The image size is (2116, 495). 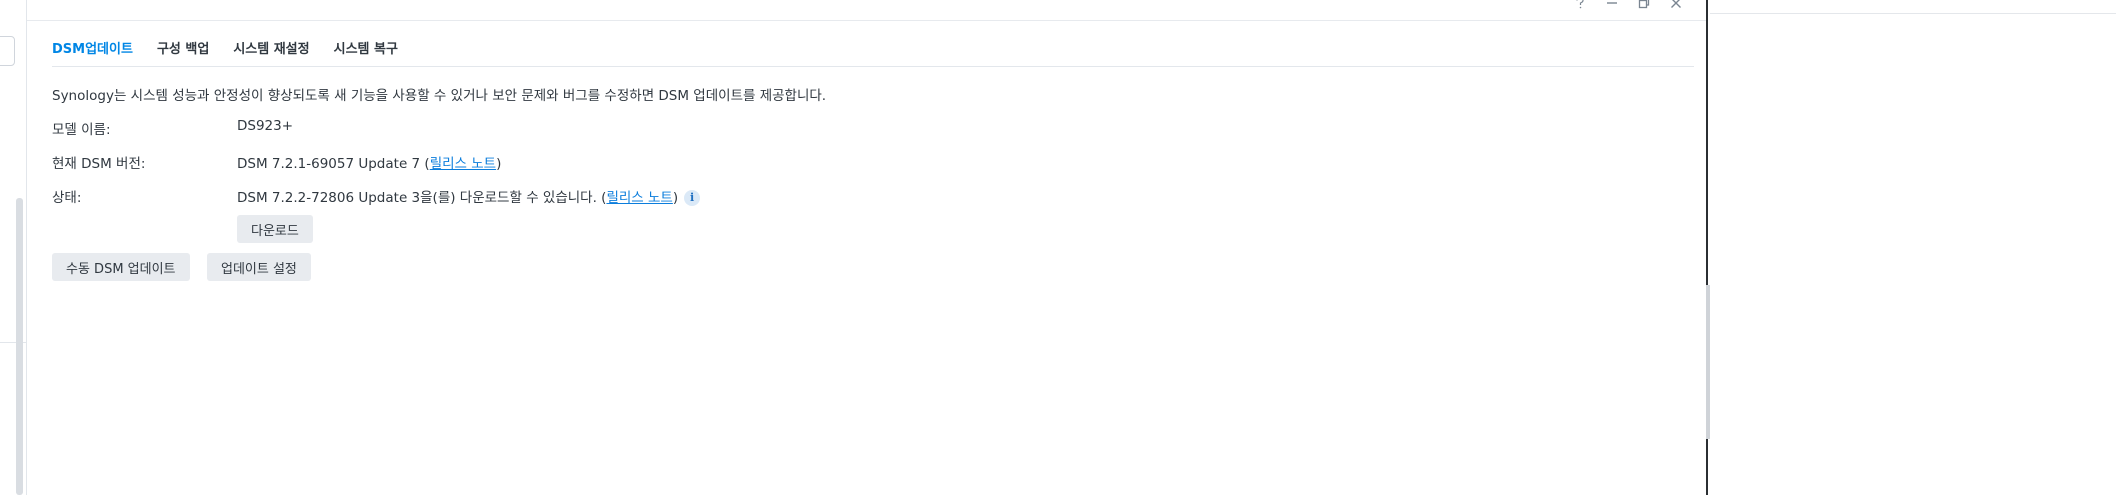 I want to click on tab-dsm-update: DSM업데이트, so click(x=98, y=46).